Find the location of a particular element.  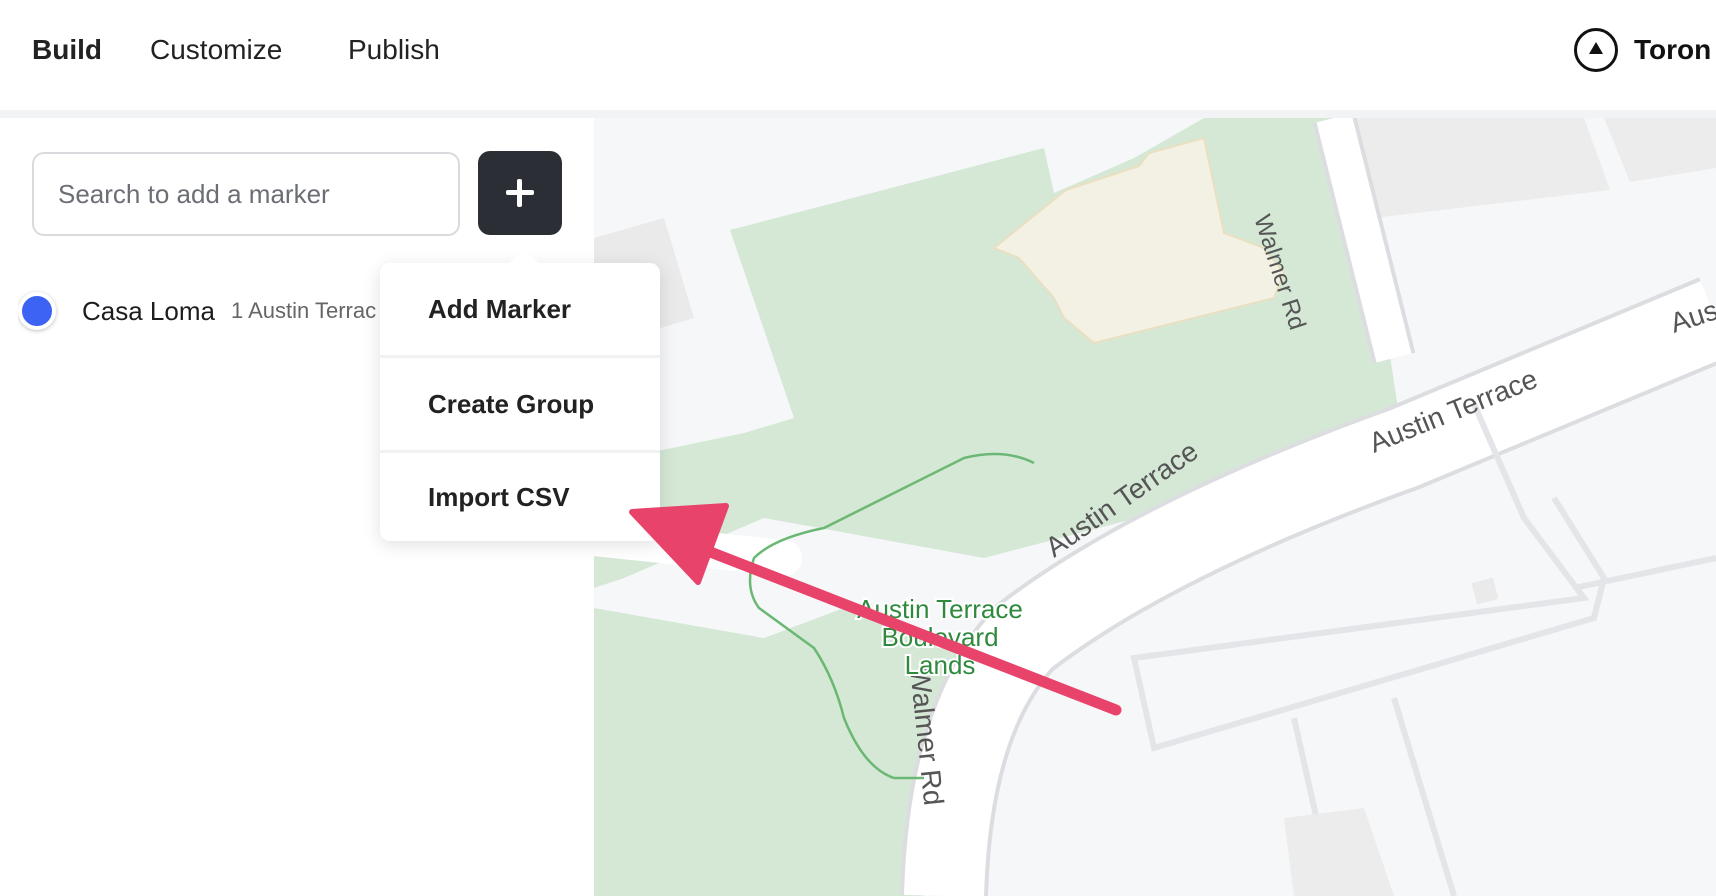

tab-customize: Customize is located at coordinates (216, 50).